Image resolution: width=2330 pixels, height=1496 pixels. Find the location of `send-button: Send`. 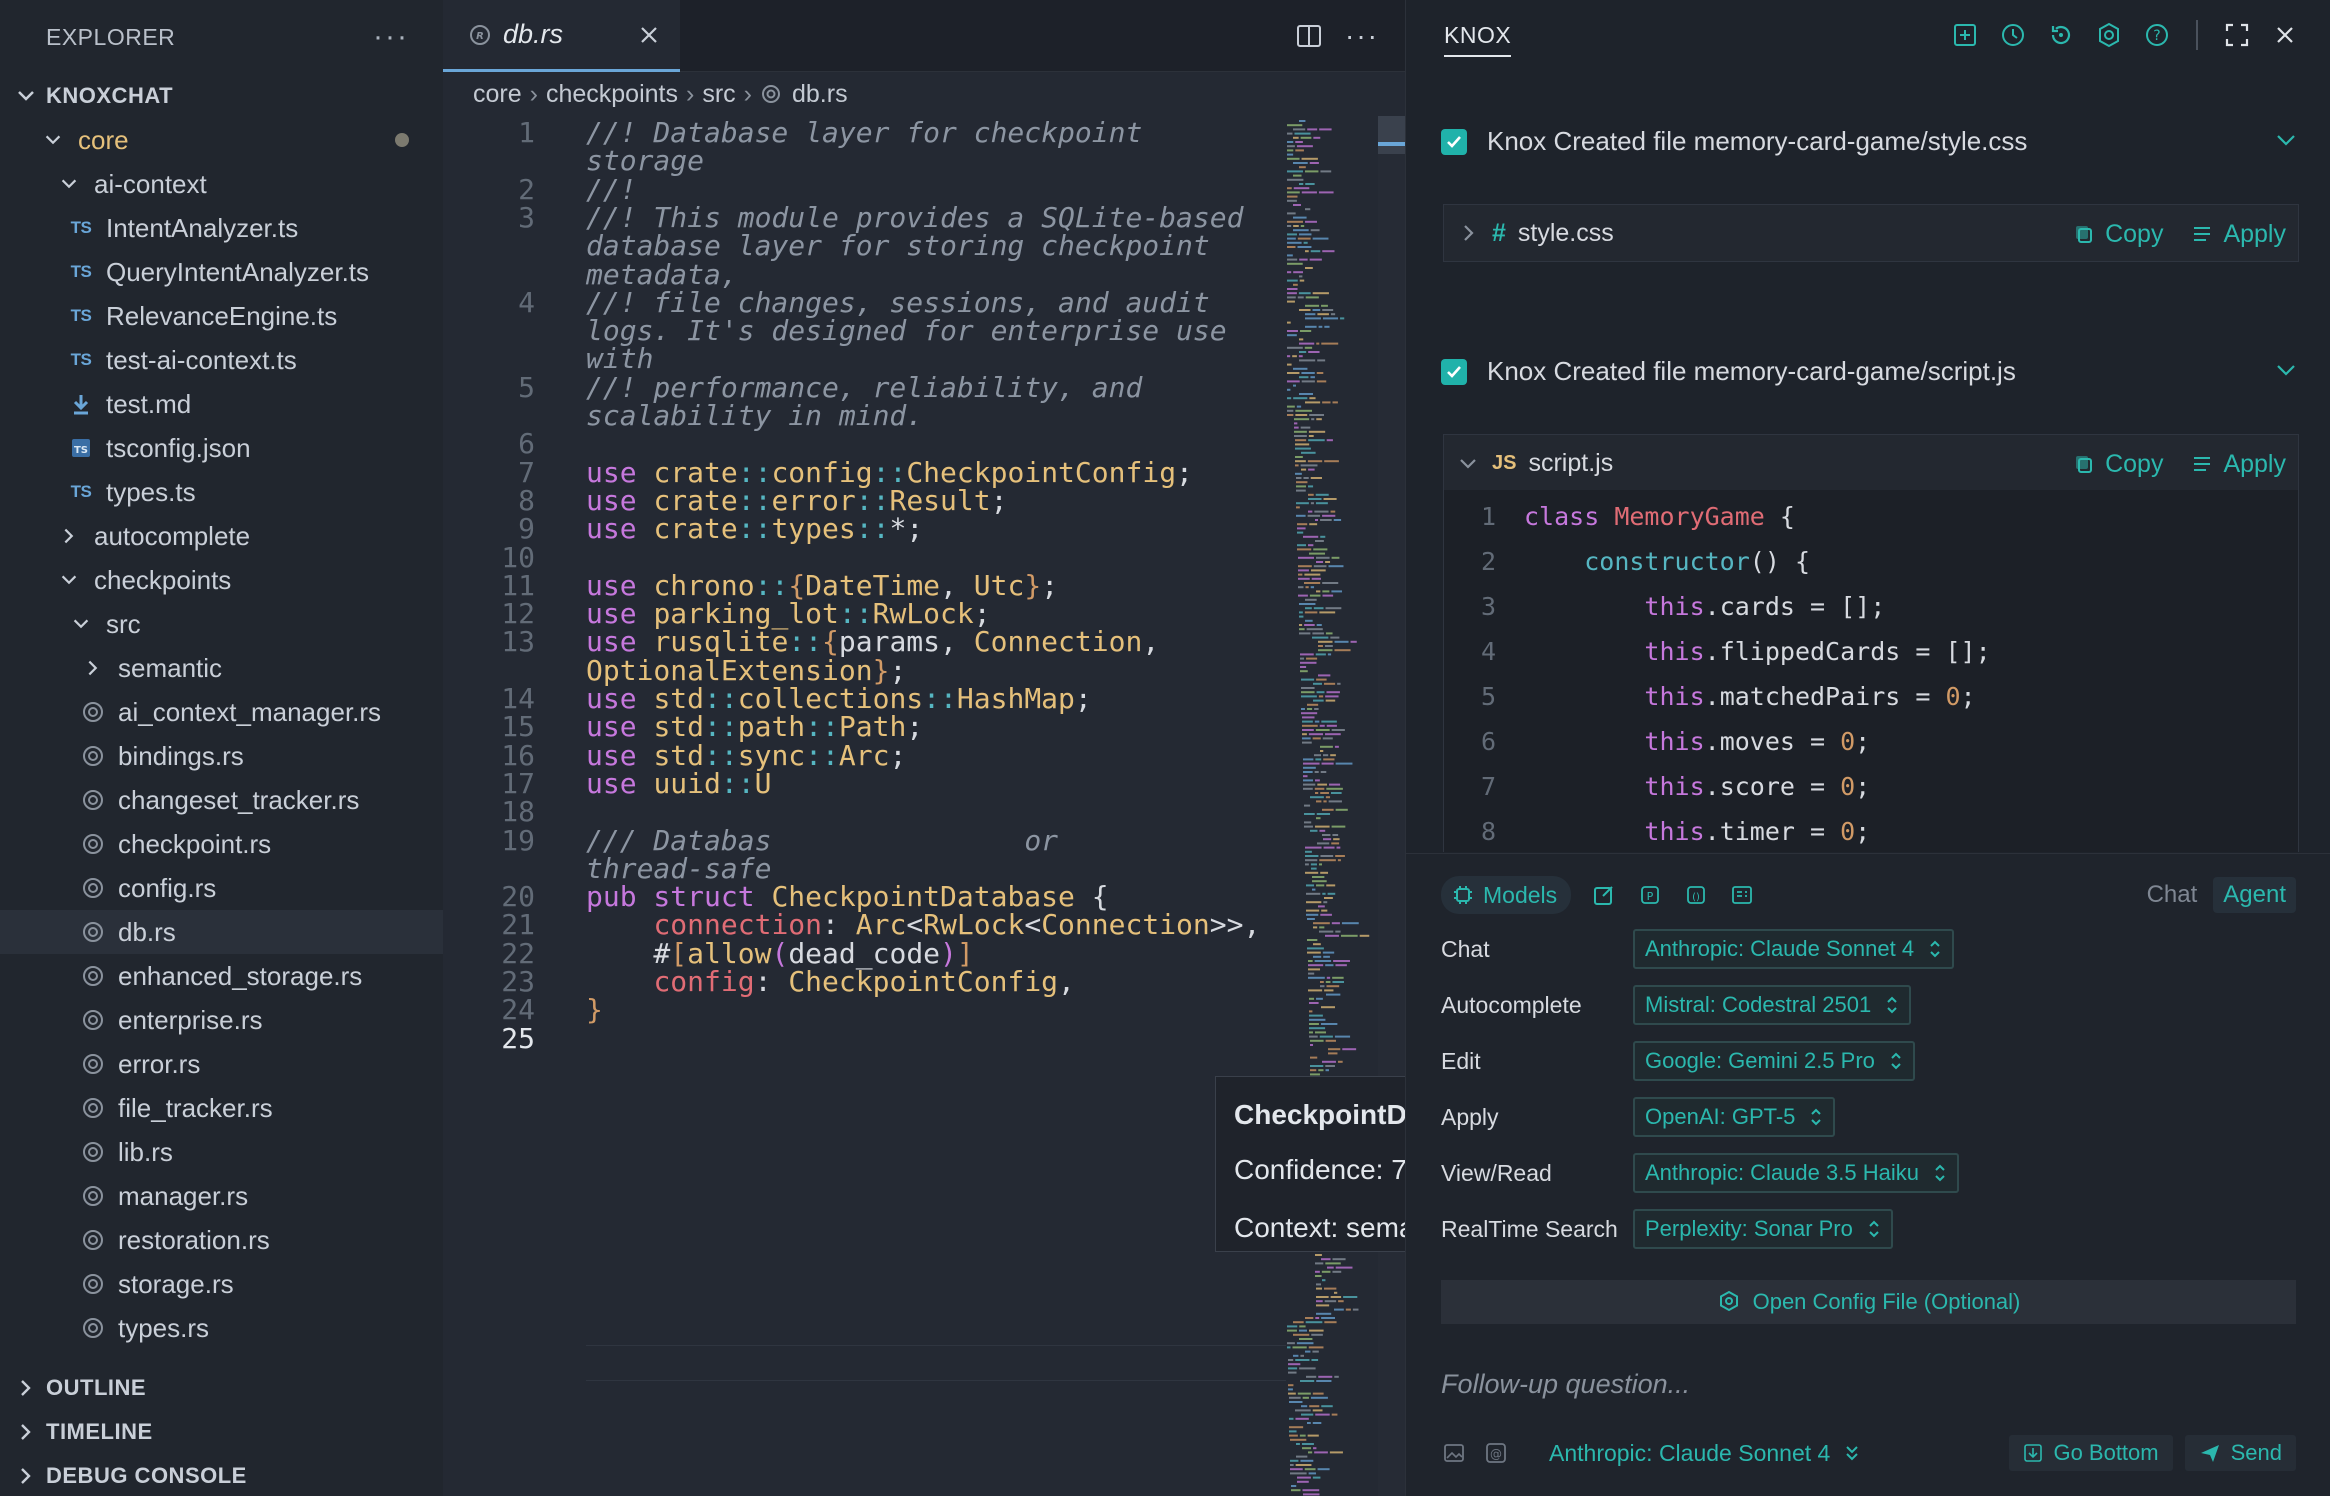

send-button: Send is located at coordinates (2240, 1453).